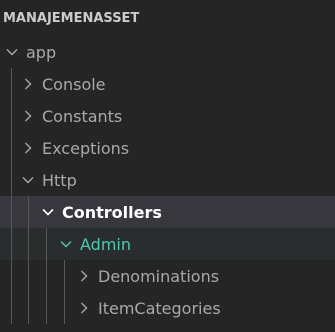  What do you see at coordinates (112, 212) in the screenshot?
I see `tree-item-label: Controllers` at bounding box center [112, 212].